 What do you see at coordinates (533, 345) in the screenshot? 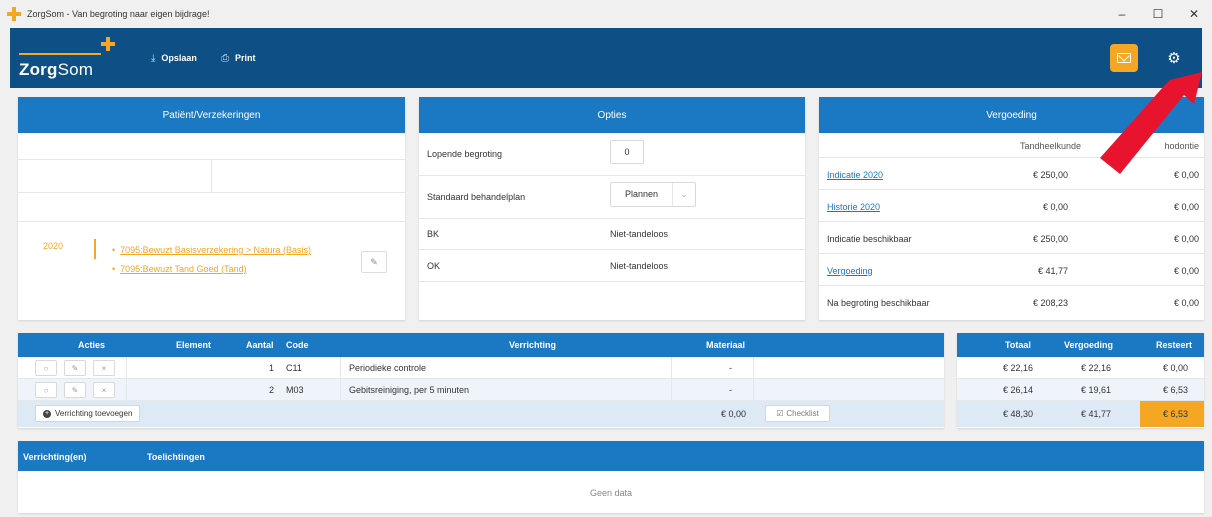
I see `header-verrichting: Verrichting` at bounding box center [533, 345].